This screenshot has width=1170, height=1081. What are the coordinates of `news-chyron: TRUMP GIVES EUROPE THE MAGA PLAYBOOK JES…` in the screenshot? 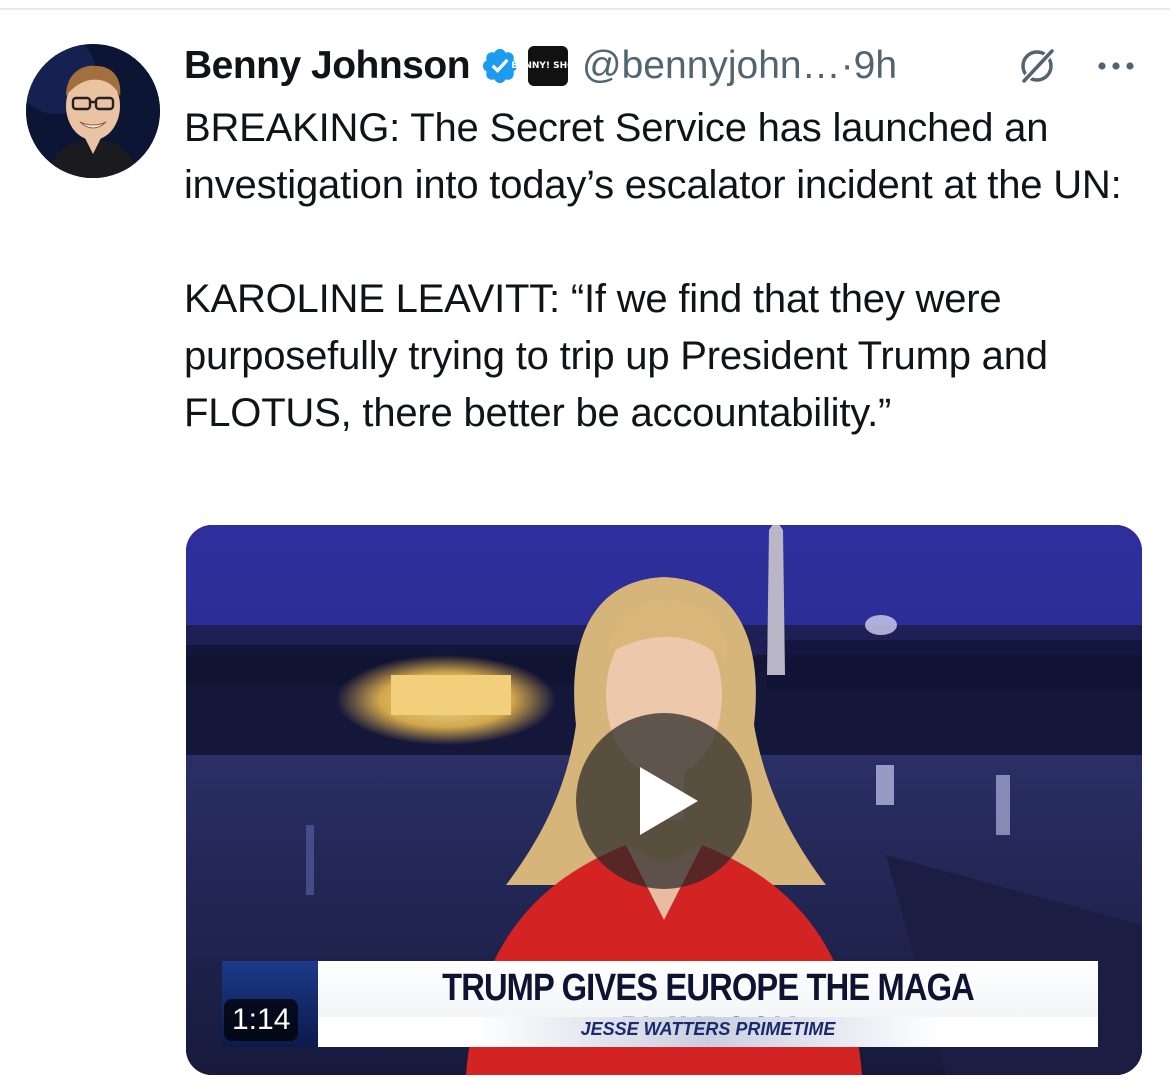 It's located at (708, 1006).